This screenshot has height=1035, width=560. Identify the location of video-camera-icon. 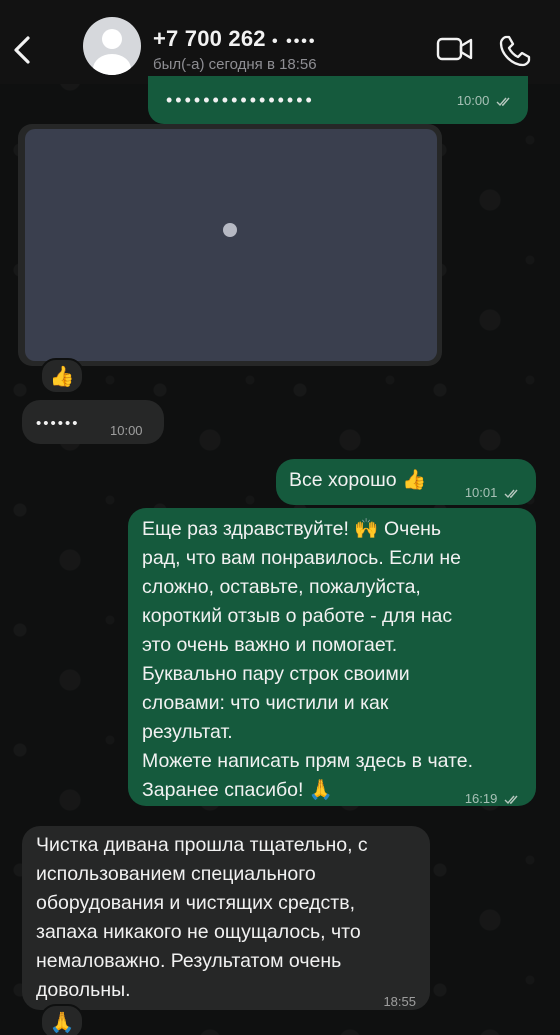
(454, 49).